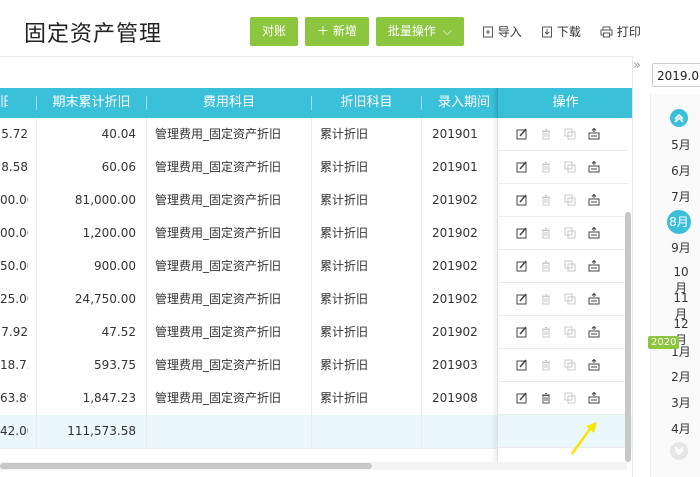  What do you see at coordinates (628, 337) in the screenshot?
I see `vertical-scrollbar` at bounding box center [628, 337].